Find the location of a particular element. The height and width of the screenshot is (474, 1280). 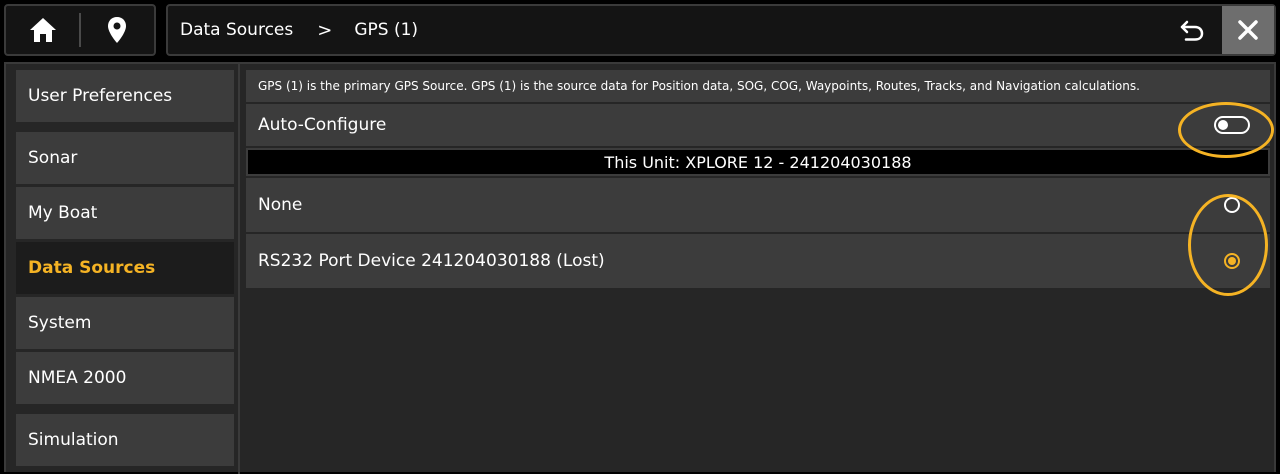

home-icon is located at coordinates (42, 30).